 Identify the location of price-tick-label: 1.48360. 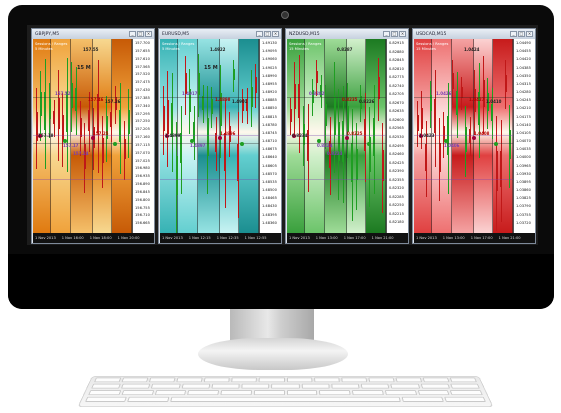
(269, 222).